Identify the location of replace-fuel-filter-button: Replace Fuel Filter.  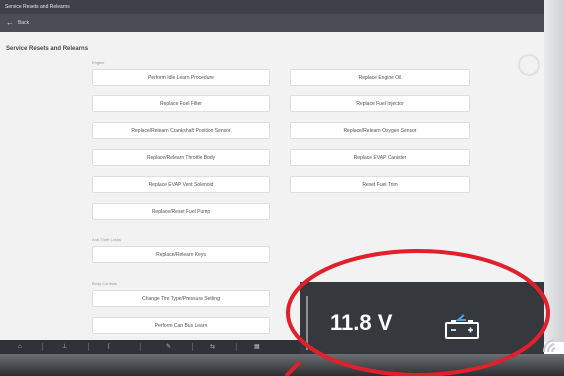
(181, 103).